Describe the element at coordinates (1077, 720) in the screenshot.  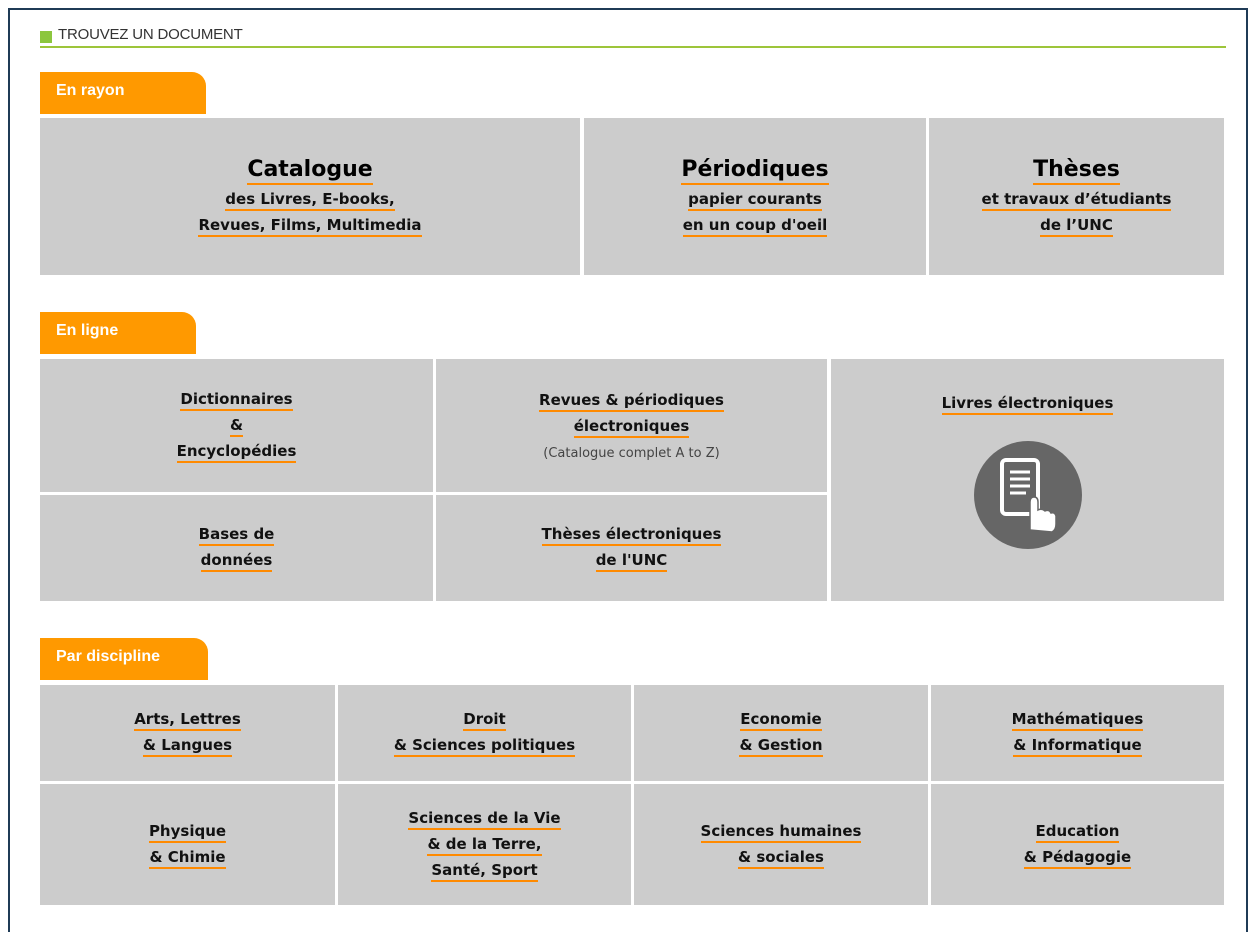
I see `discipline-line1: Mathématiques` at that location.